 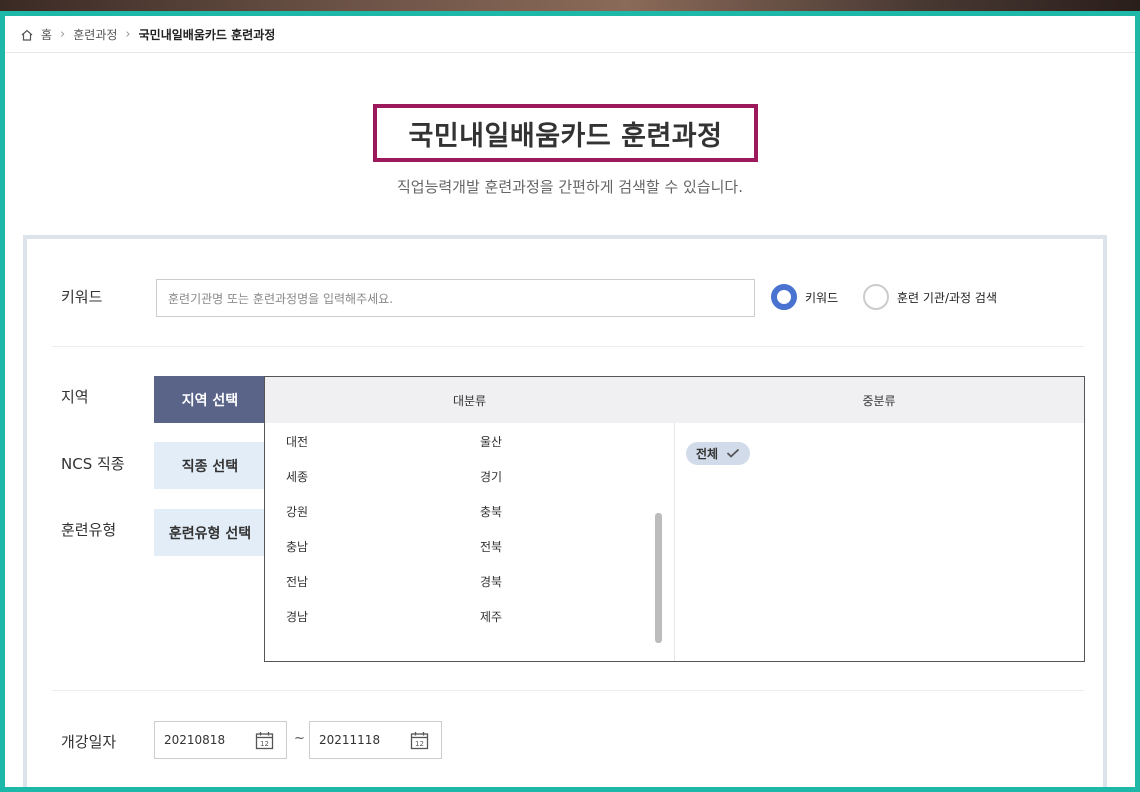 What do you see at coordinates (195, 740) in the screenshot?
I see `start-date-value: 20210818` at bounding box center [195, 740].